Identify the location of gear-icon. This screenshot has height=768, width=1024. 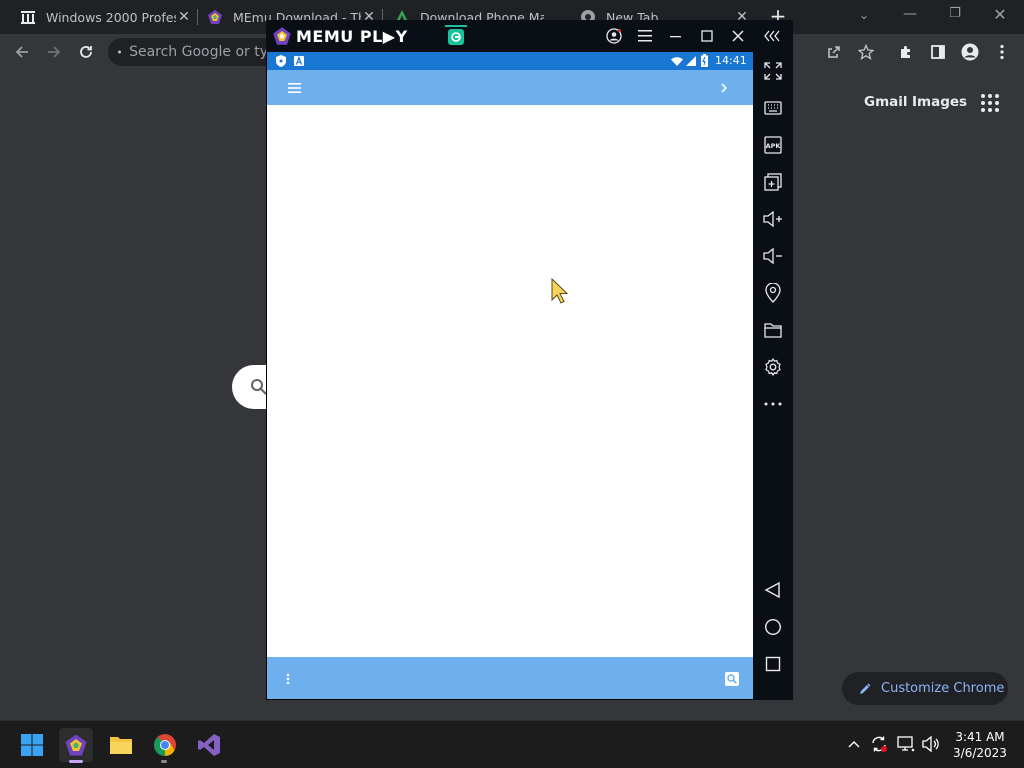
(773, 367).